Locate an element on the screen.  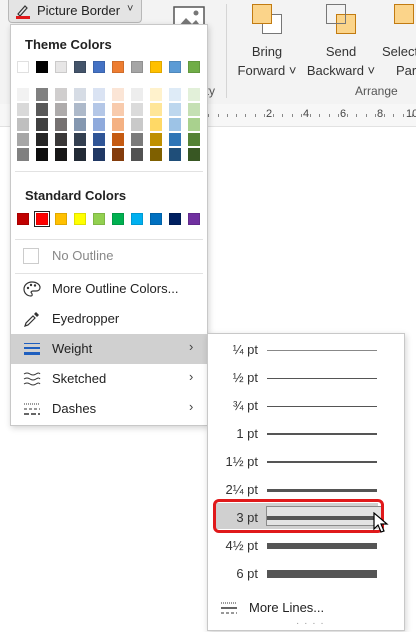
ruler-number: 10 is located at coordinates (411, 114).